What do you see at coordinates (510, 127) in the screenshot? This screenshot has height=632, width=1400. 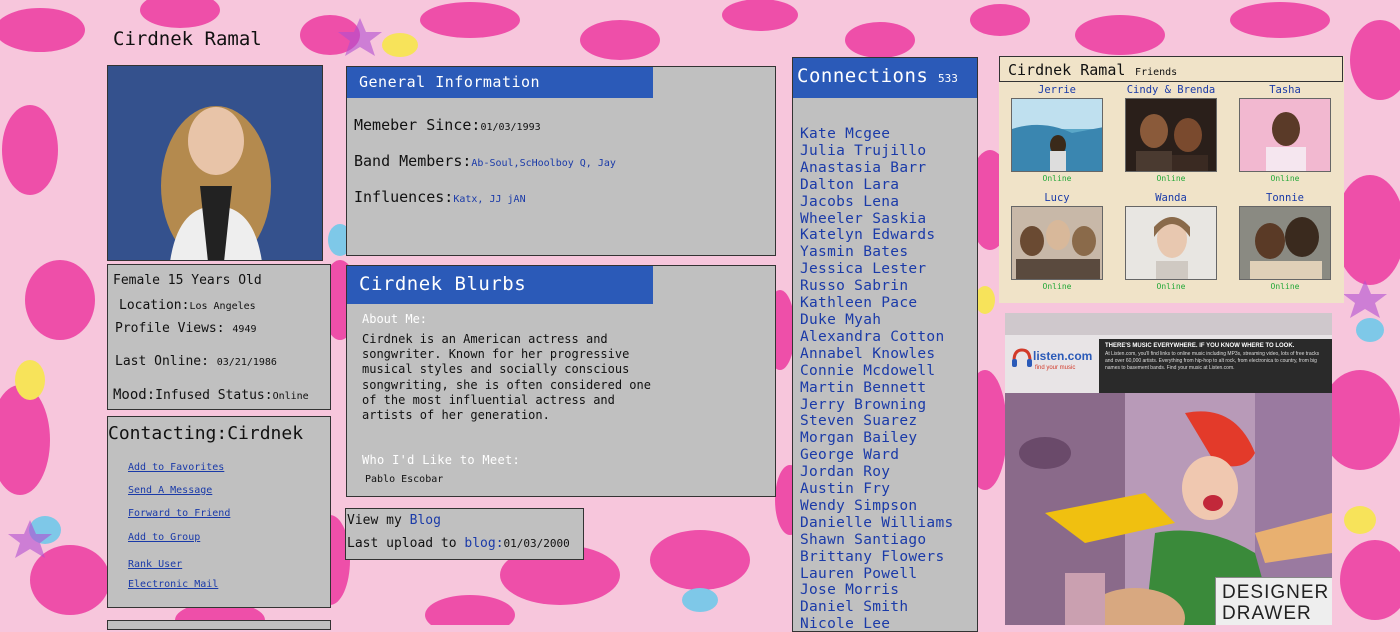 I see `member-since-value: 01/03/1993` at bounding box center [510, 127].